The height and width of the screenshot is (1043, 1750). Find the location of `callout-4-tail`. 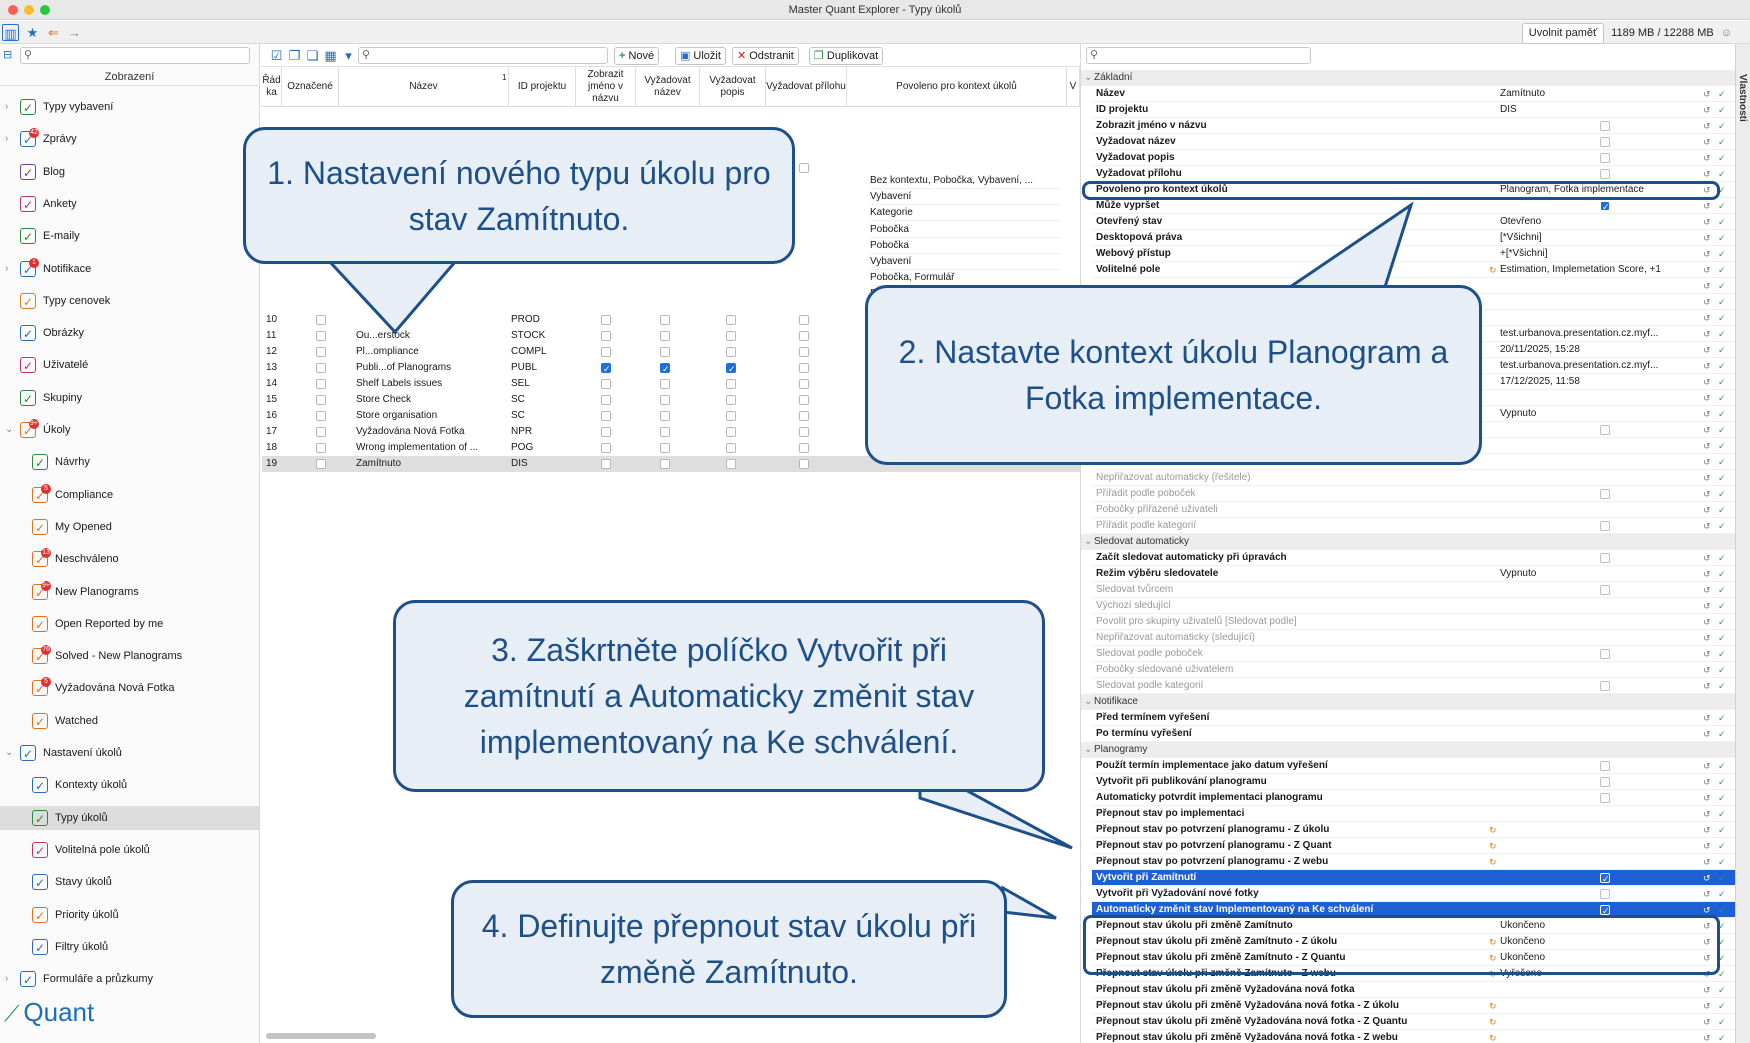

callout-4-tail is located at coordinates (1029, 902).